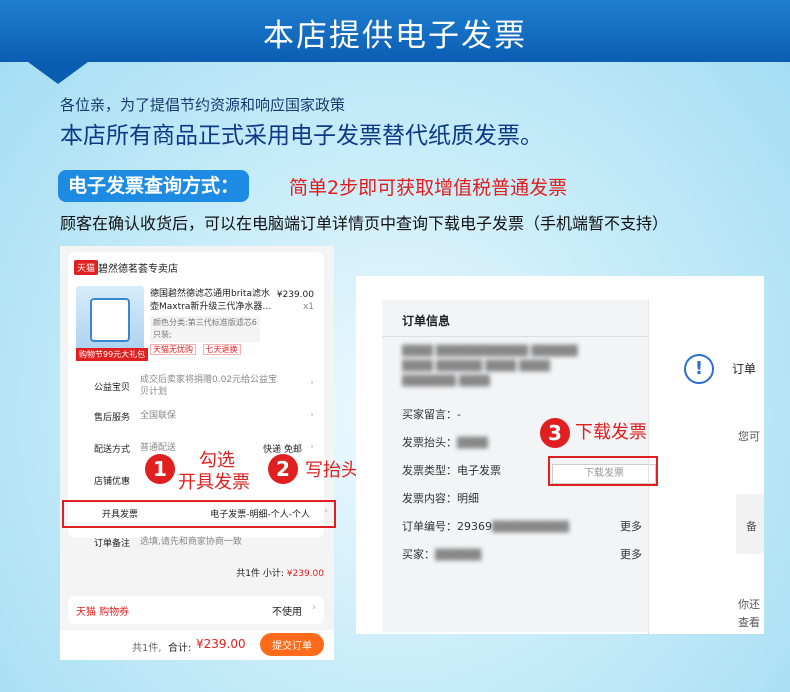 The width and height of the screenshot is (790, 692). What do you see at coordinates (426, 321) in the screenshot?
I see `order-info-title: 订单信息` at bounding box center [426, 321].